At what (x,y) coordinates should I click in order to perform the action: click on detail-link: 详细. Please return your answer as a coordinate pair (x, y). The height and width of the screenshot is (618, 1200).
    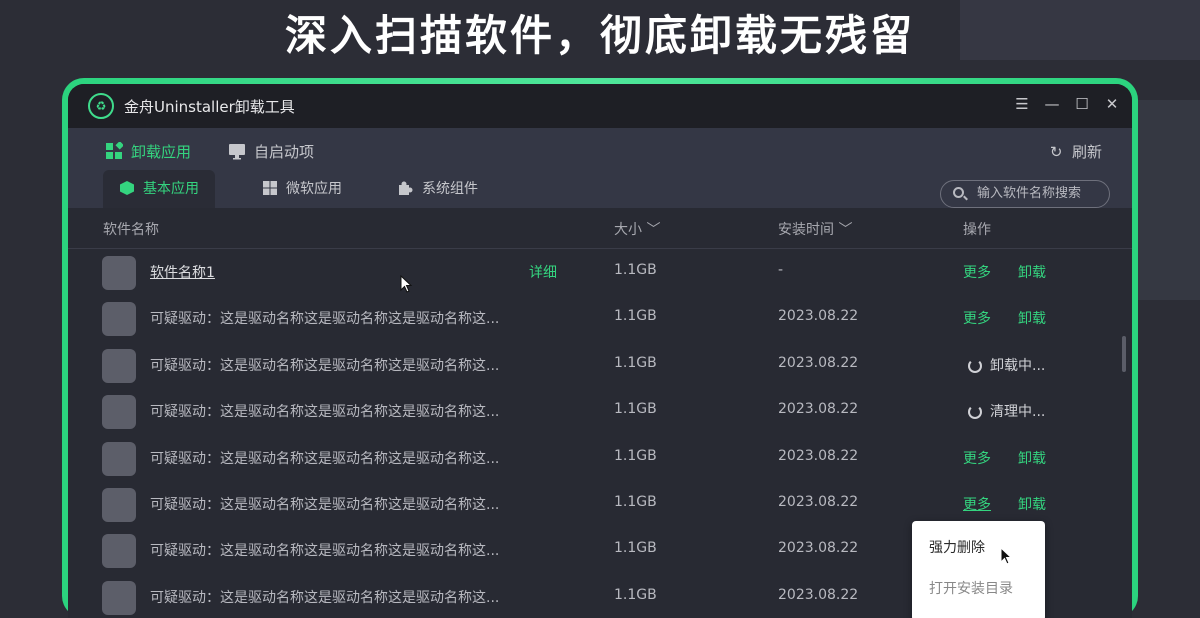
    Looking at the image, I should click on (543, 272).